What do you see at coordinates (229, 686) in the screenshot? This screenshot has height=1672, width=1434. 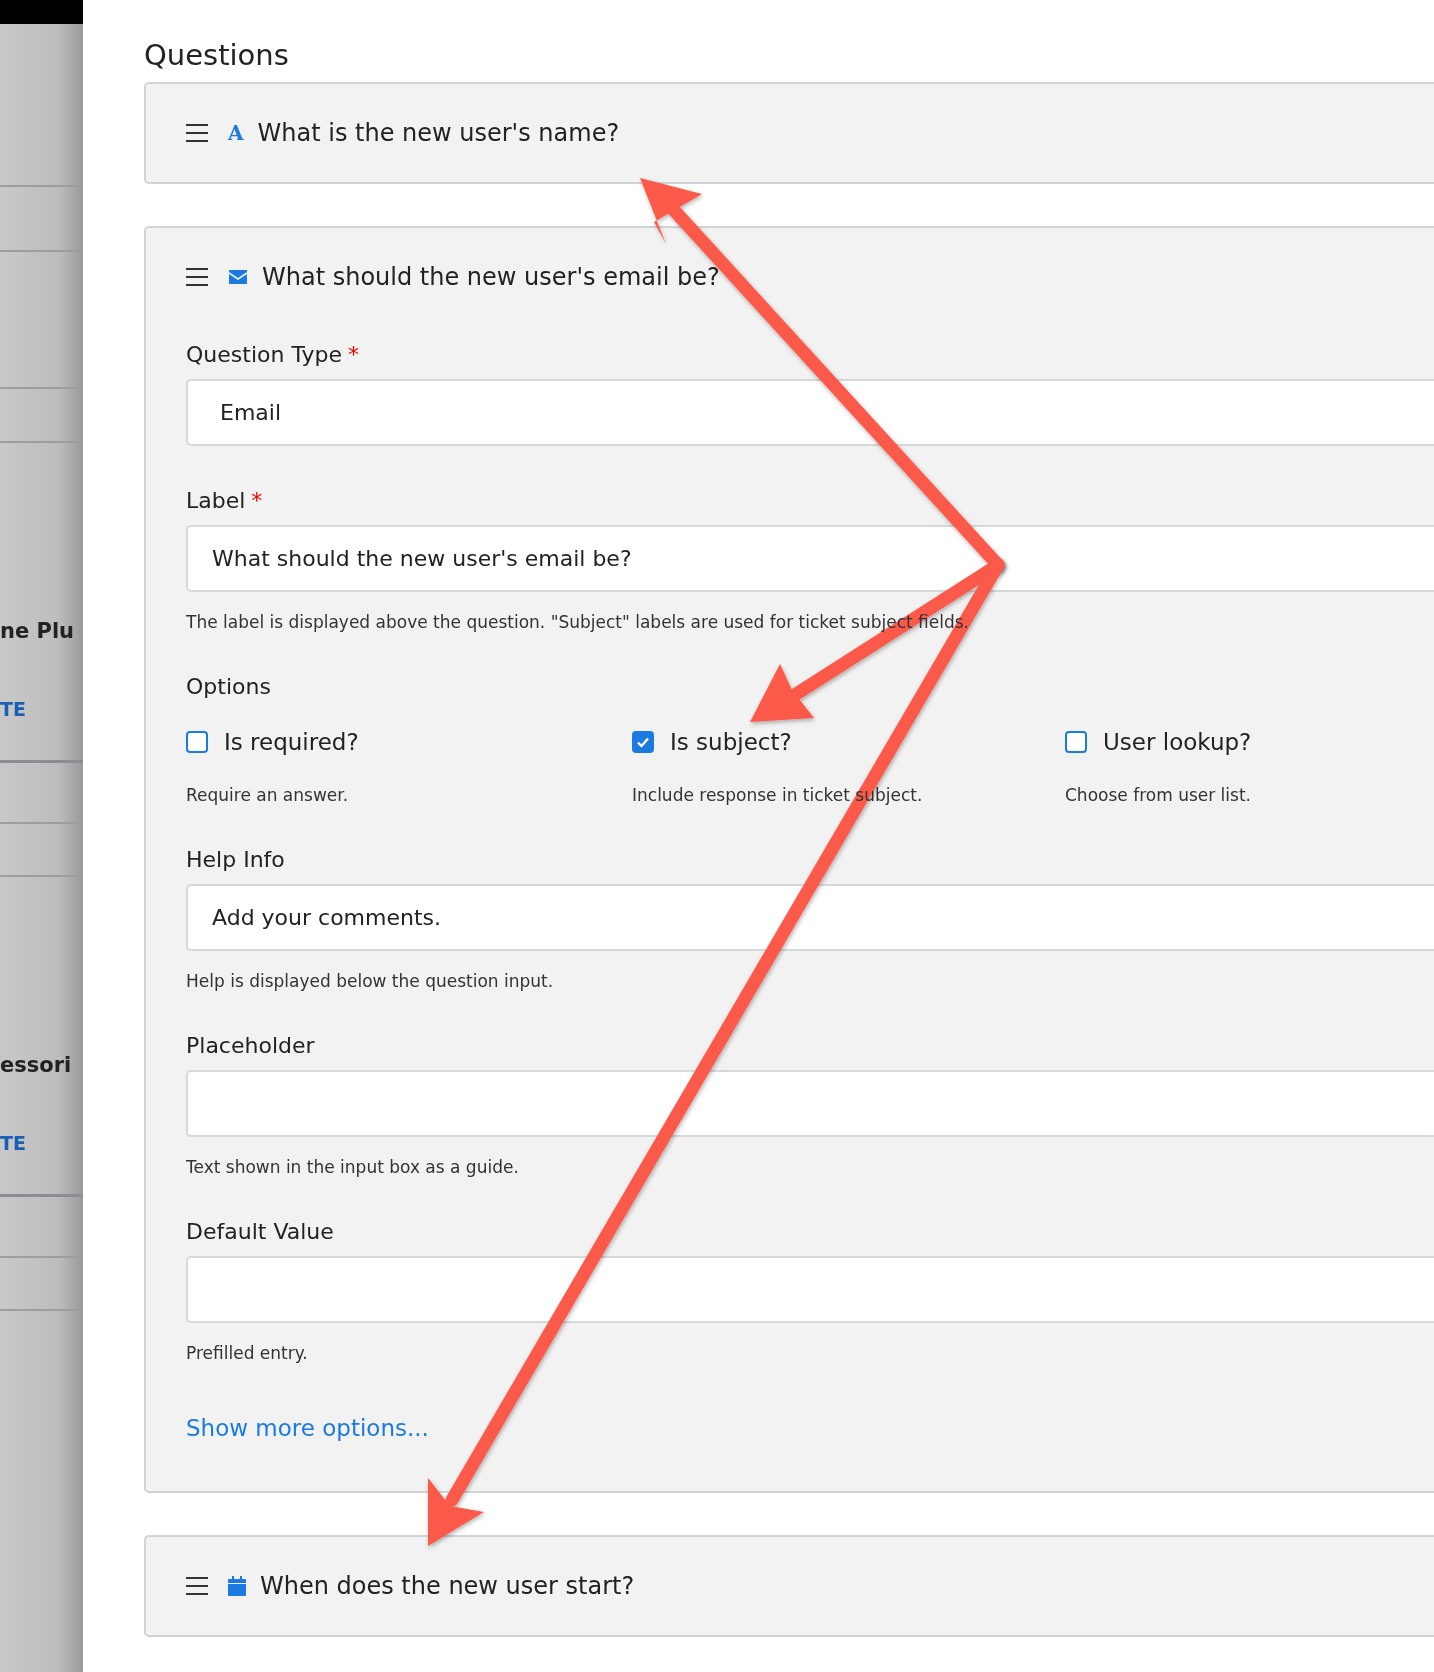 I see `options-label: Options` at bounding box center [229, 686].